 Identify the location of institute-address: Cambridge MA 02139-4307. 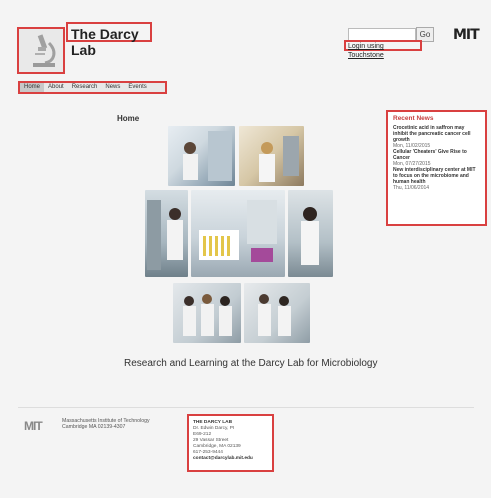
(94, 427).